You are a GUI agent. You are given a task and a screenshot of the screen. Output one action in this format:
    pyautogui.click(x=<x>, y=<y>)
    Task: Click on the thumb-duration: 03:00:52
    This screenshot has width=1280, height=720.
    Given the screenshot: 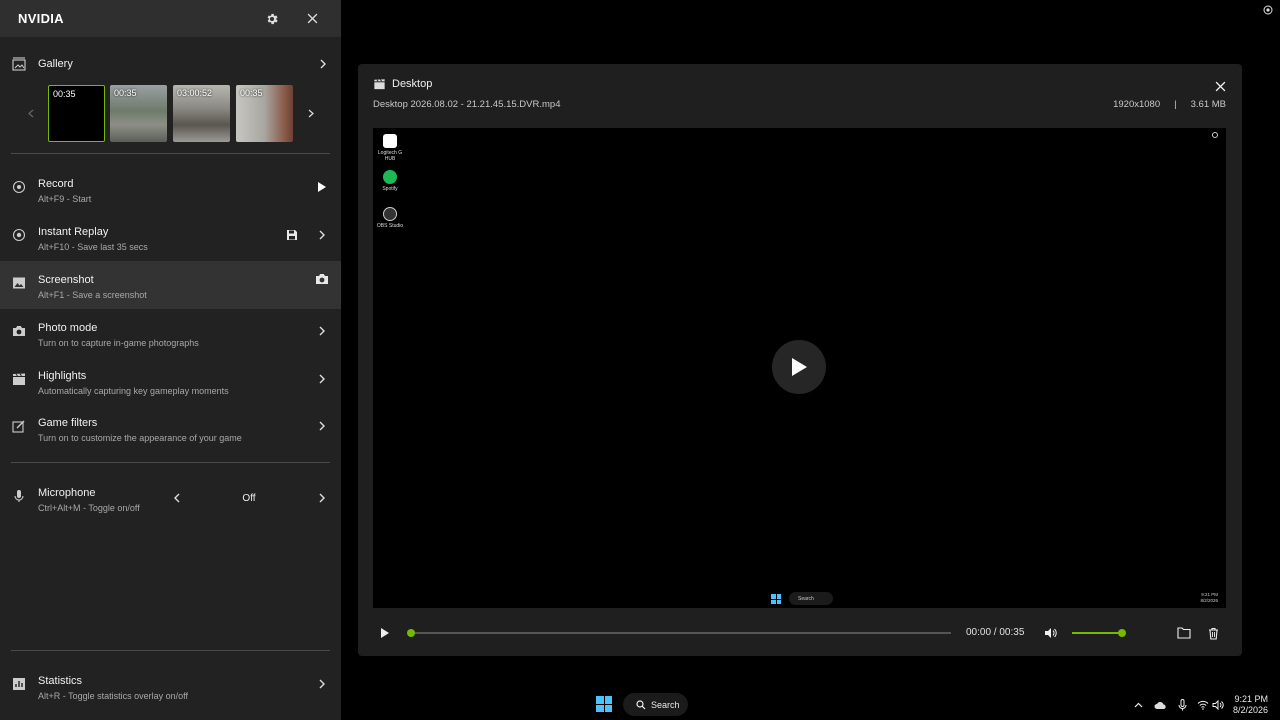 What is the action you would take?
    pyautogui.click(x=195, y=93)
    